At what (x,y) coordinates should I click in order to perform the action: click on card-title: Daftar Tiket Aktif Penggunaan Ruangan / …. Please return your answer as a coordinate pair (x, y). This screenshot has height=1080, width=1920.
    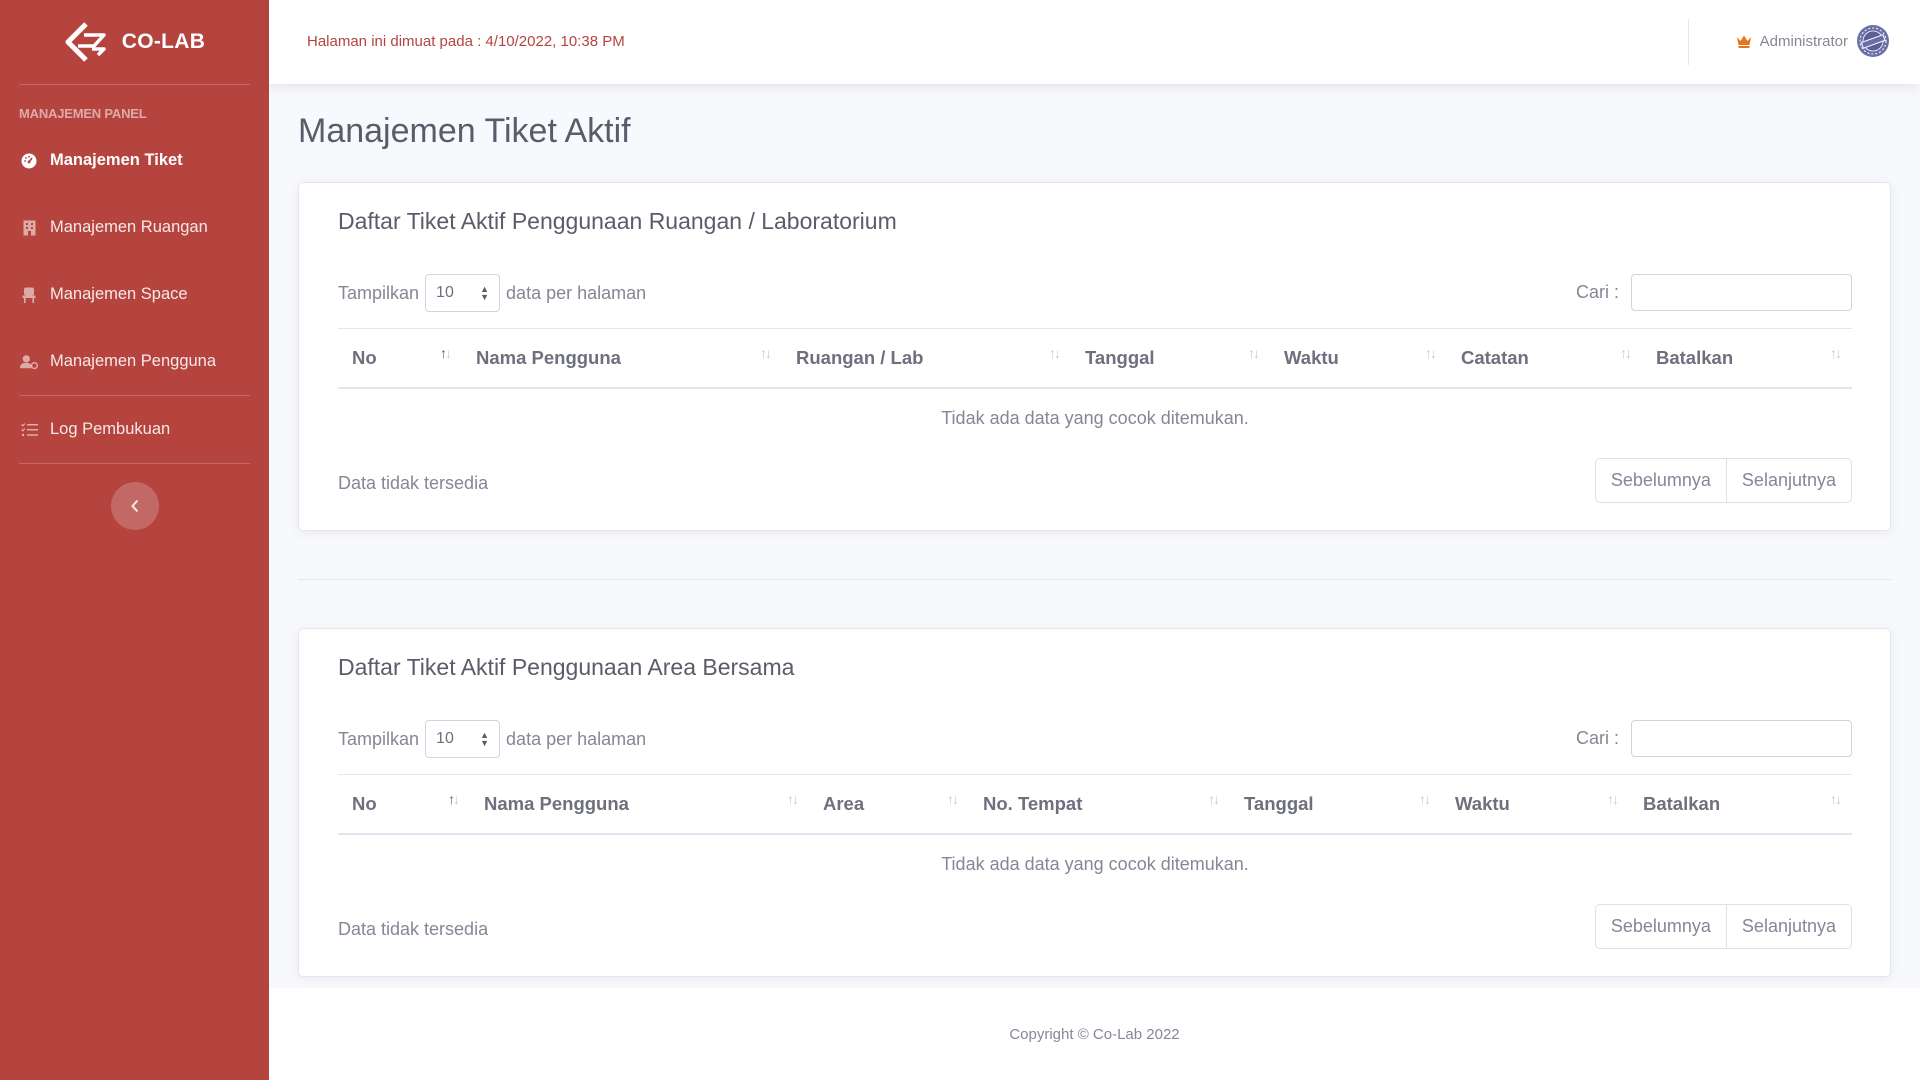
    Looking at the image, I should click on (617, 221).